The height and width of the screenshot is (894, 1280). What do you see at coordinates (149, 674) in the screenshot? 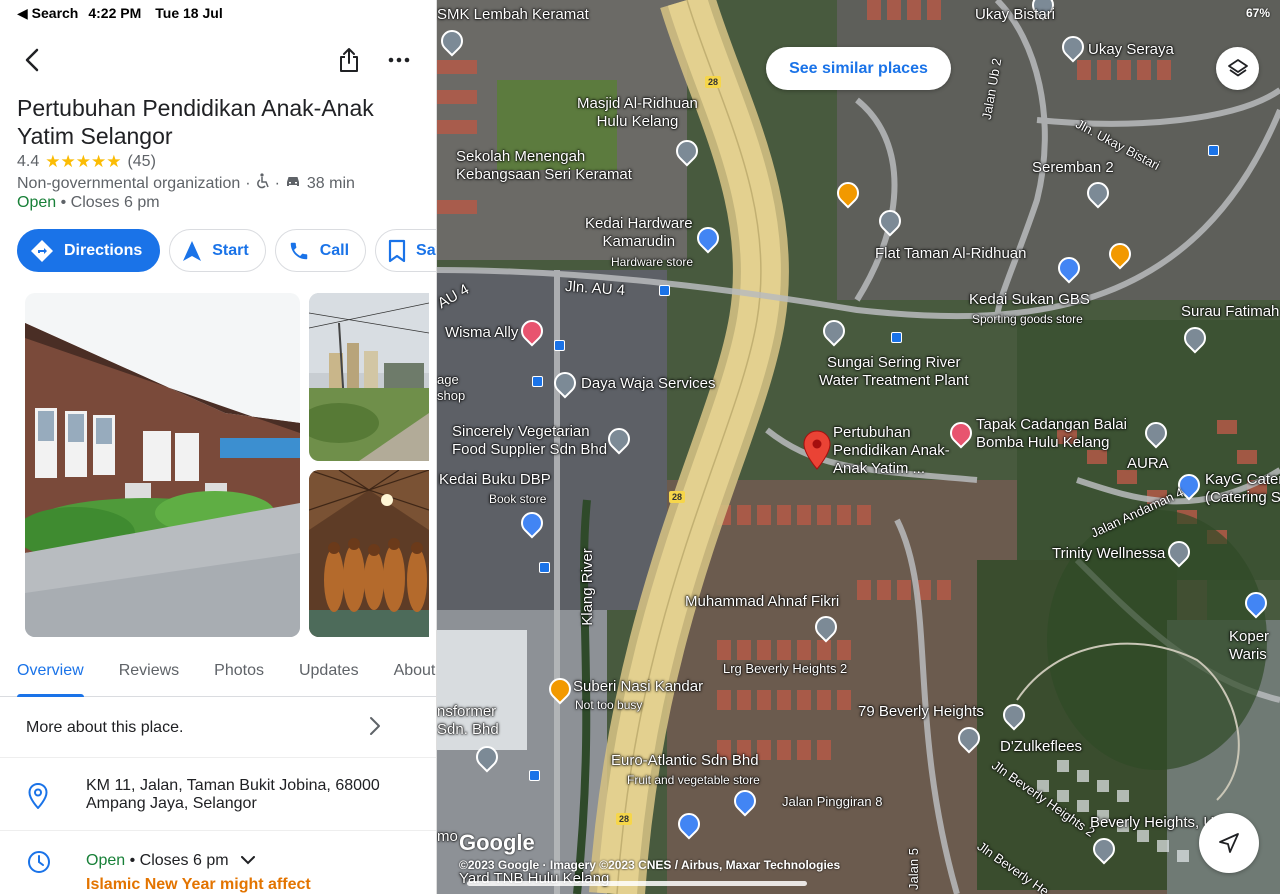
I see `tab-reviews: Reviews` at bounding box center [149, 674].